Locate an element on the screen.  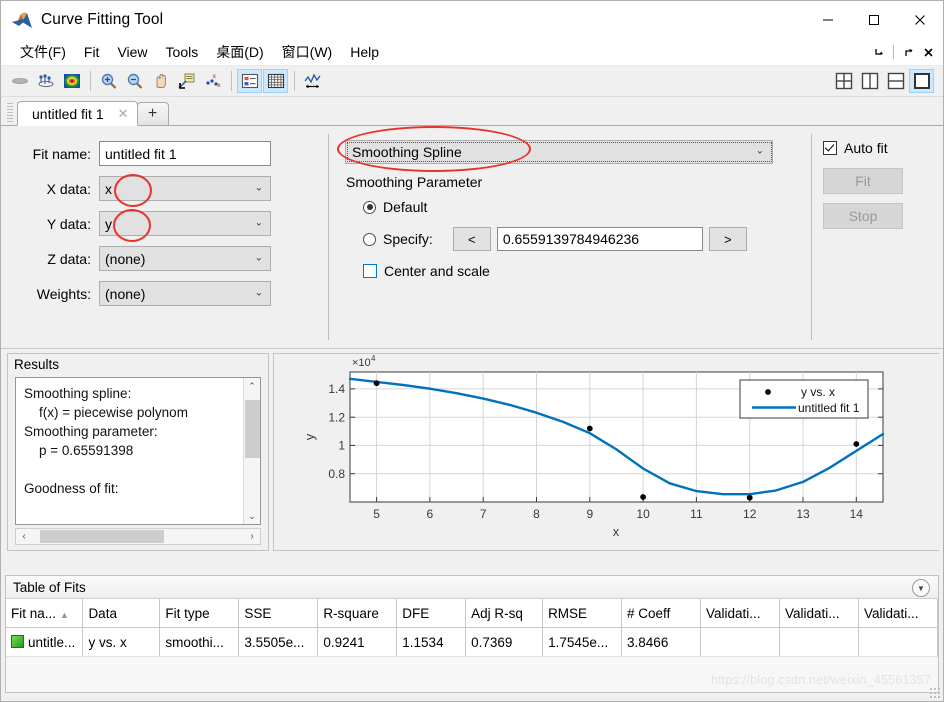
weights-label: Weights: is located at coordinates (63, 293).